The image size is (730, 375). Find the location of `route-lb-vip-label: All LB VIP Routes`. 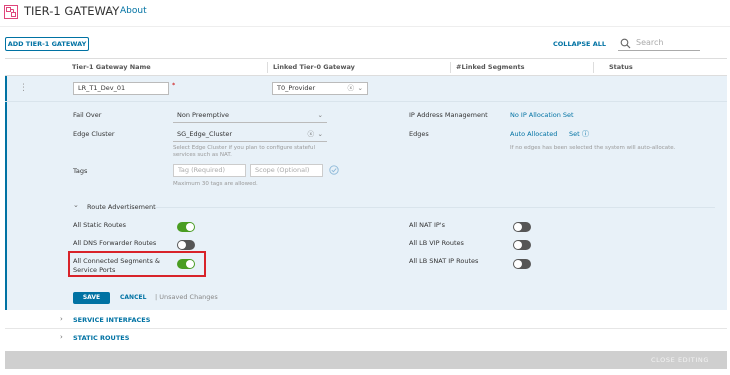

route-lb-vip-label: All LB VIP Routes is located at coordinates (436, 243).